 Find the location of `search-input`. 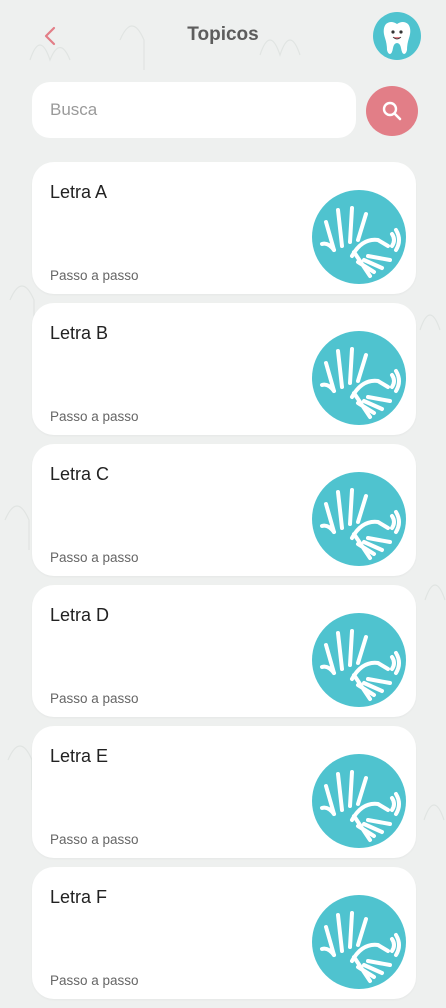

search-input is located at coordinates (194, 110).